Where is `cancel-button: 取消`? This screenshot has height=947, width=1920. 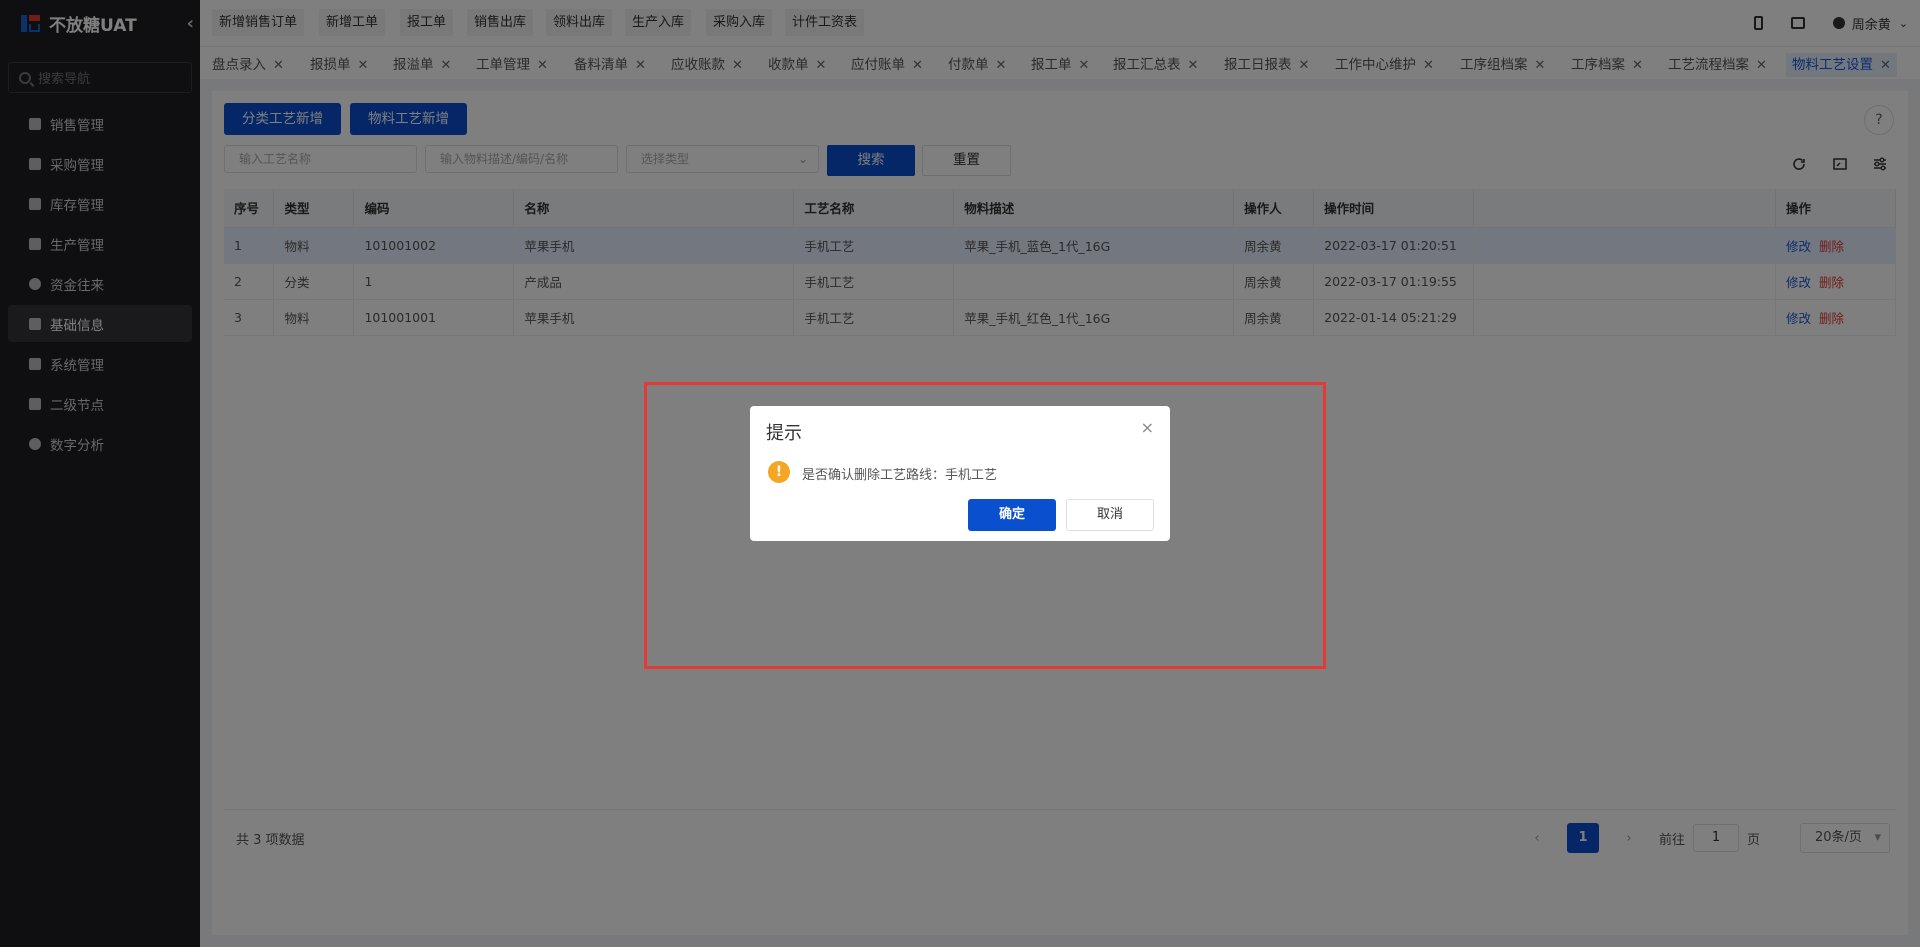 cancel-button: 取消 is located at coordinates (1110, 515).